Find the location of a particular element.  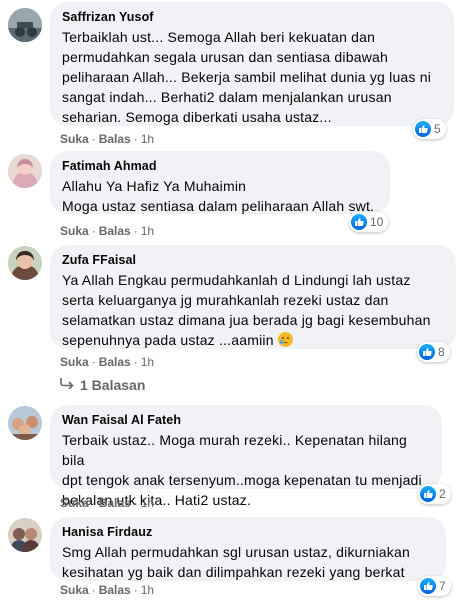

view-replies-link: 1 Balasan is located at coordinates (102, 385).